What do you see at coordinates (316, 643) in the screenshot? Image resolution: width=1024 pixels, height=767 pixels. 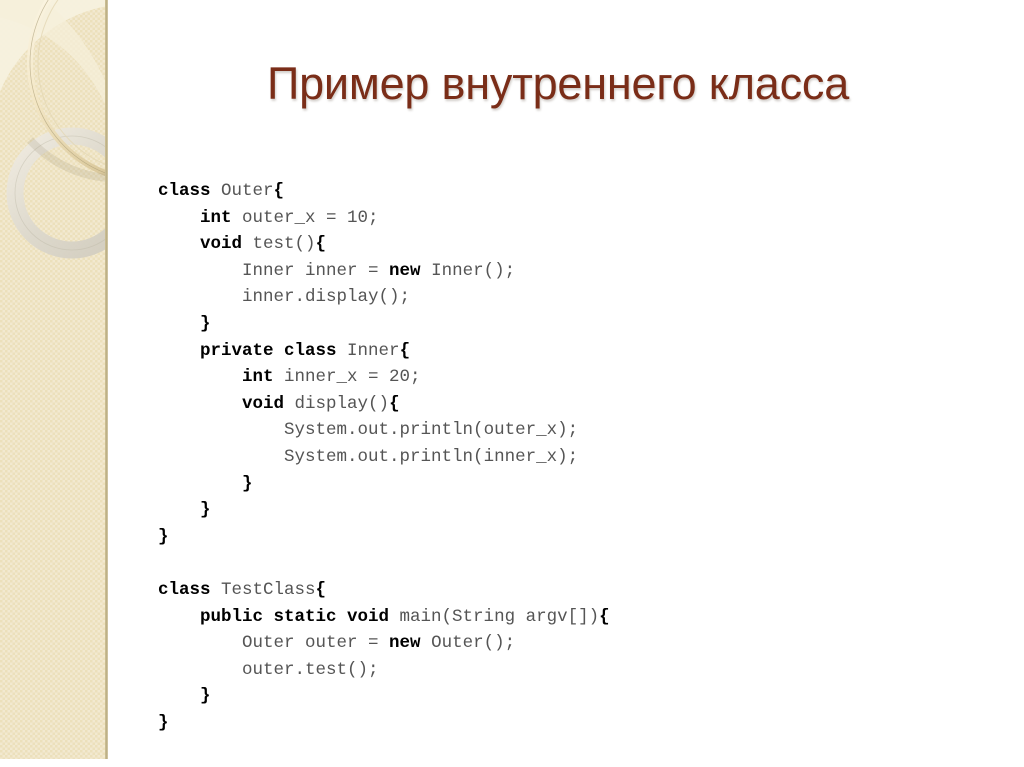 I see `code-token: Outer outer =` at bounding box center [316, 643].